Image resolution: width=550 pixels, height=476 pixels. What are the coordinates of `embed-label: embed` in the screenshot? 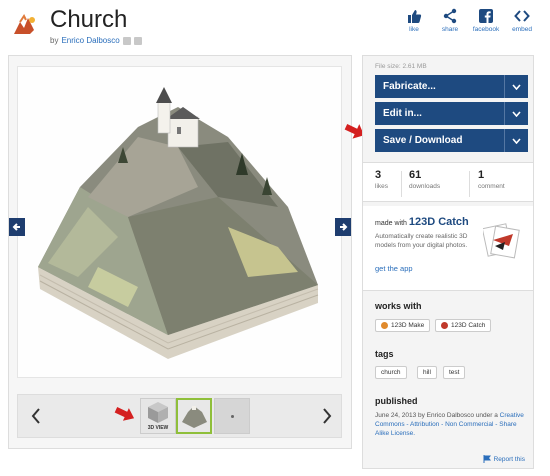 It's located at (522, 29).